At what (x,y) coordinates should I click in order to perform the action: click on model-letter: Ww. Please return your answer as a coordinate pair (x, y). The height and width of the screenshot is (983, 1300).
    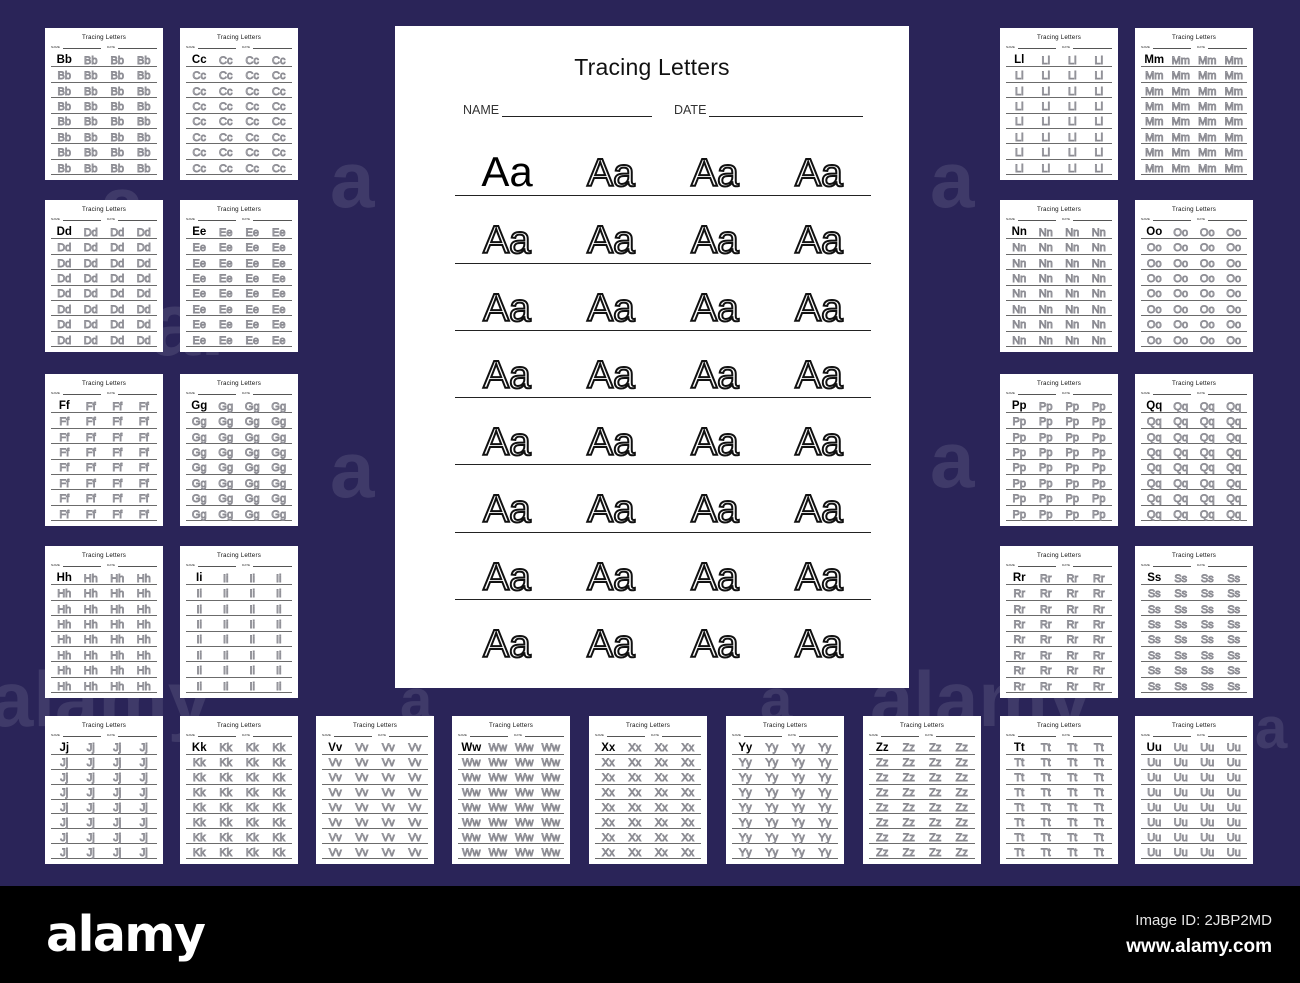
    Looking at the image, I should click on (471, 747).